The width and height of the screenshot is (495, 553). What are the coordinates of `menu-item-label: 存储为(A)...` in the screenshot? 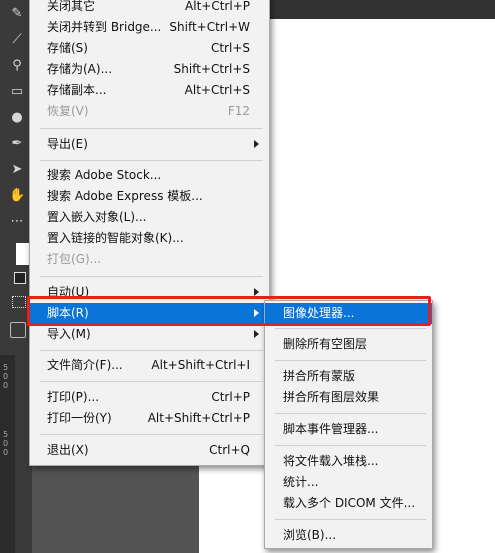 It's located at (80, 69).